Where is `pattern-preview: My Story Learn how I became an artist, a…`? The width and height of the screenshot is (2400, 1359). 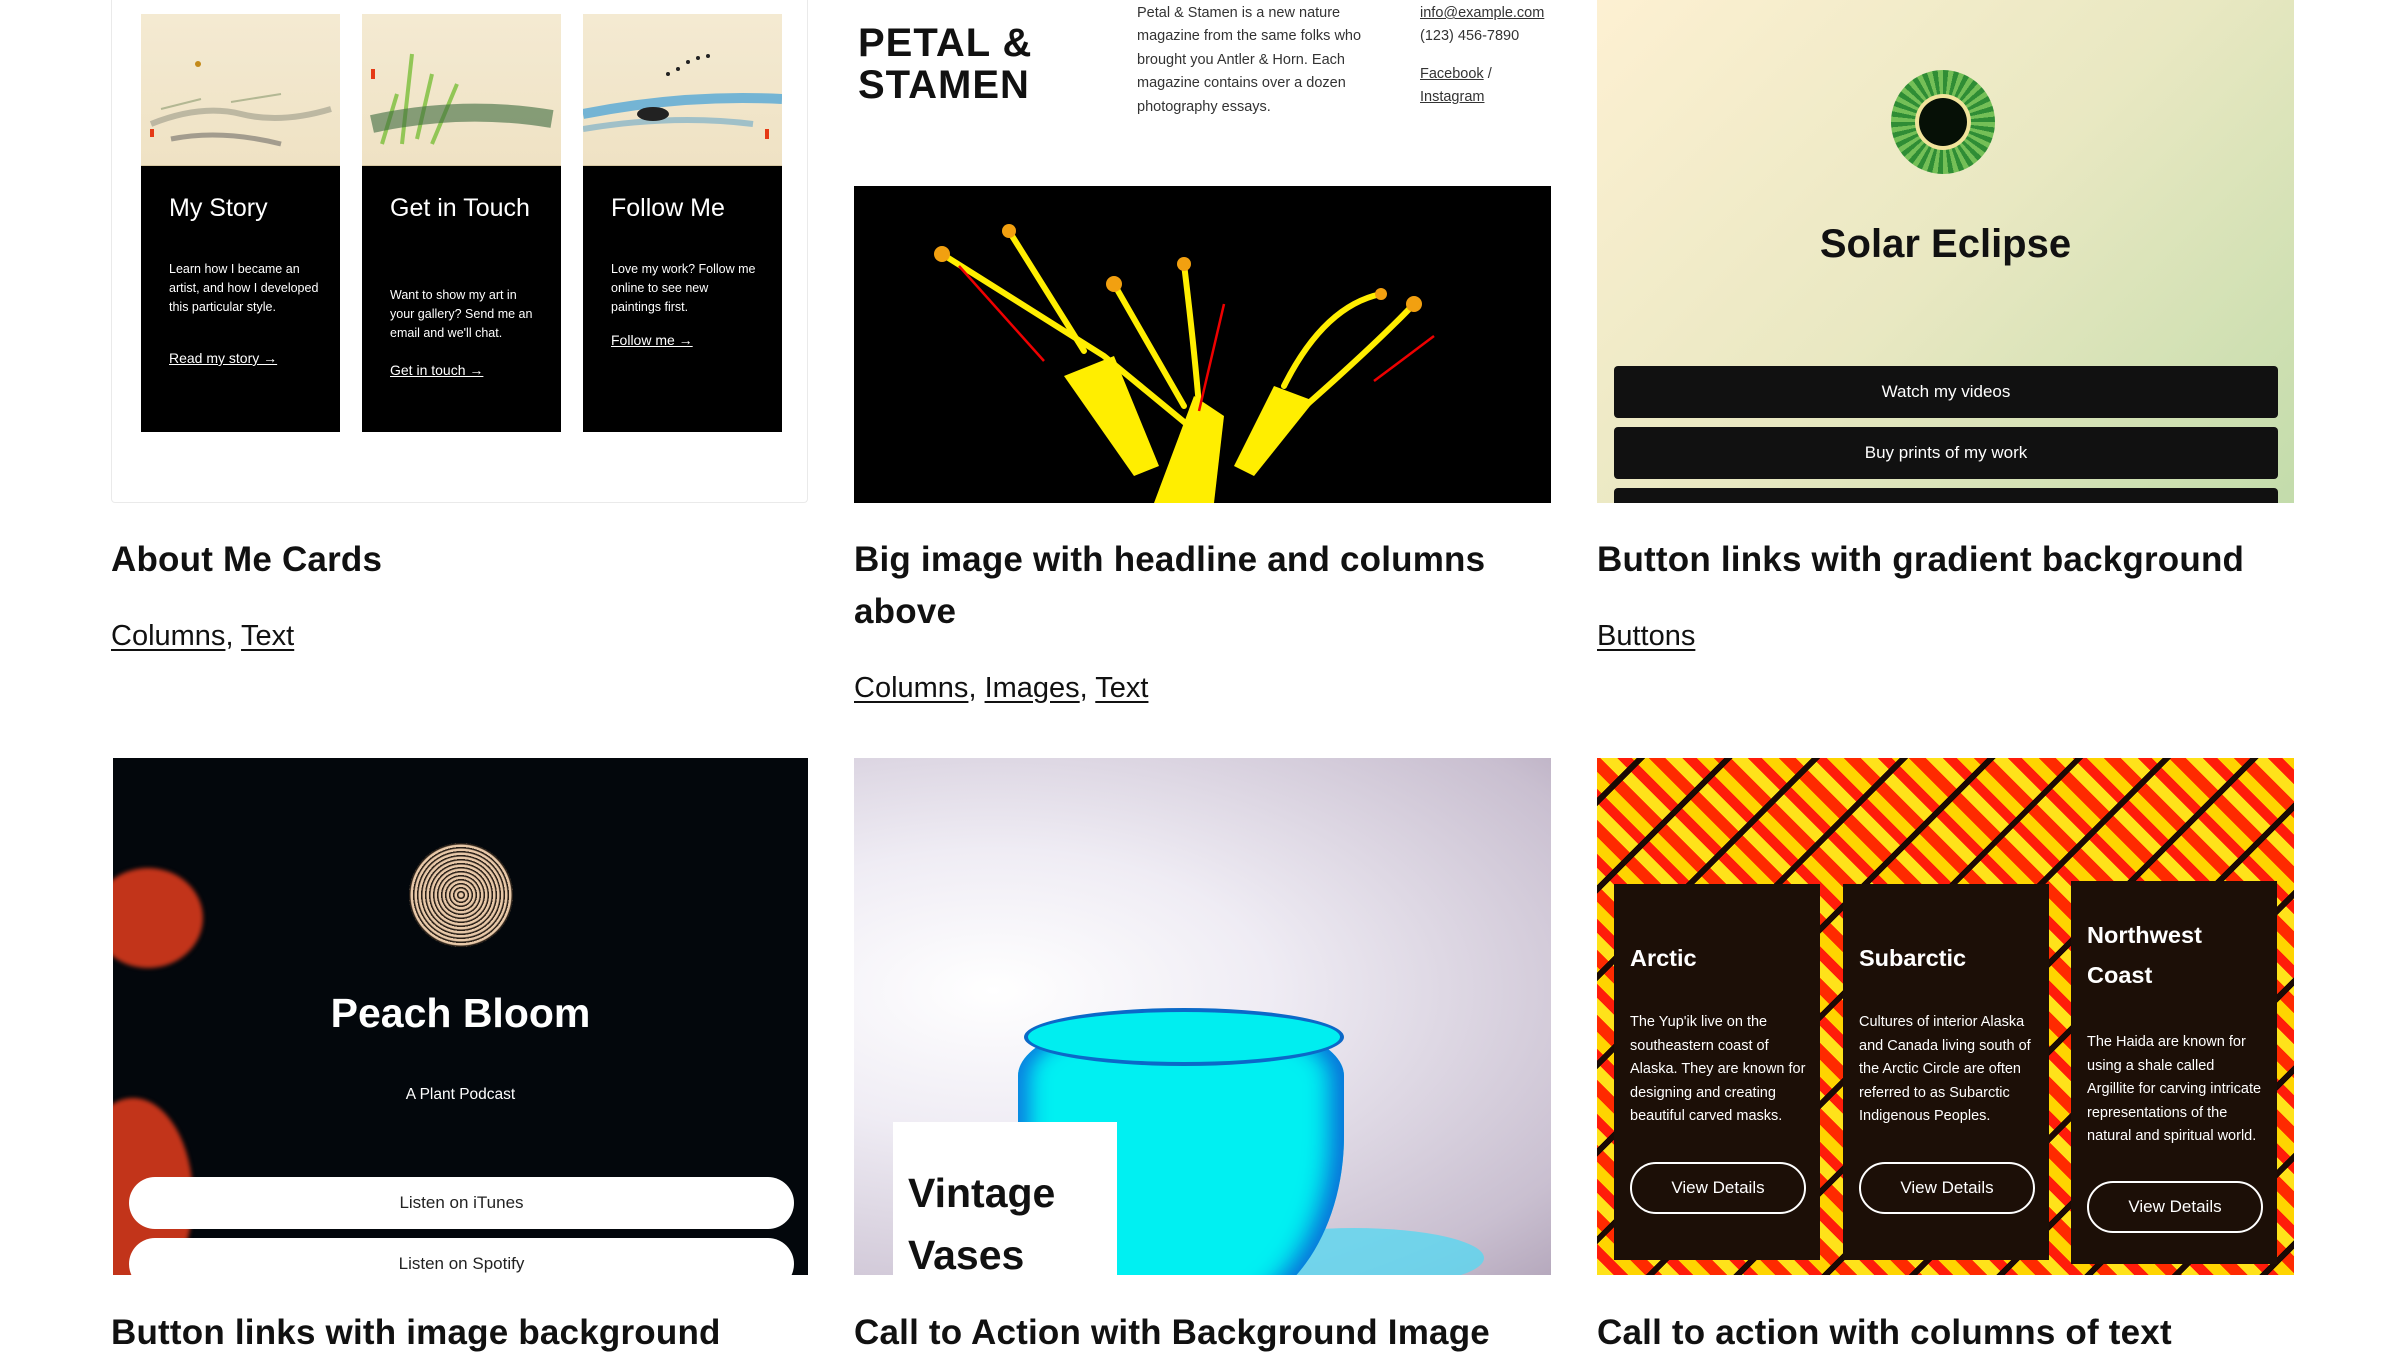 pattern-preview: My Story Learn how I became an artist, a… is located at coordinates (459, 251).